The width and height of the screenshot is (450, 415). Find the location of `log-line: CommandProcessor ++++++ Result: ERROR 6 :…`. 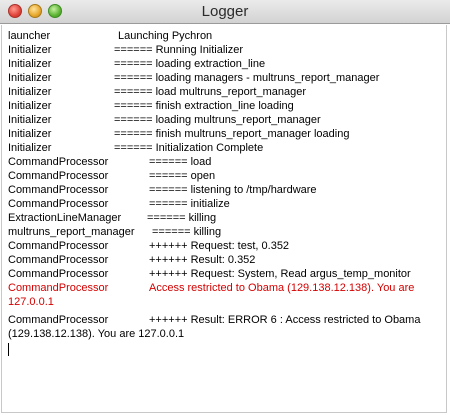

log-line: CommandProcessor ++++++ Result: ERROR 6 :… is located at coordinates (225, 327).